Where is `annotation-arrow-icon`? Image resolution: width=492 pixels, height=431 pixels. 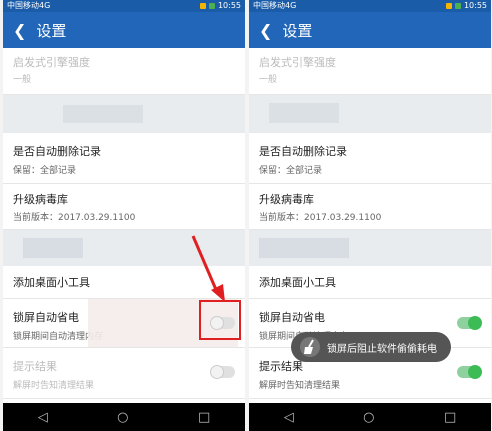 annotation-arrow-icon is located at coordinates (208, 268).